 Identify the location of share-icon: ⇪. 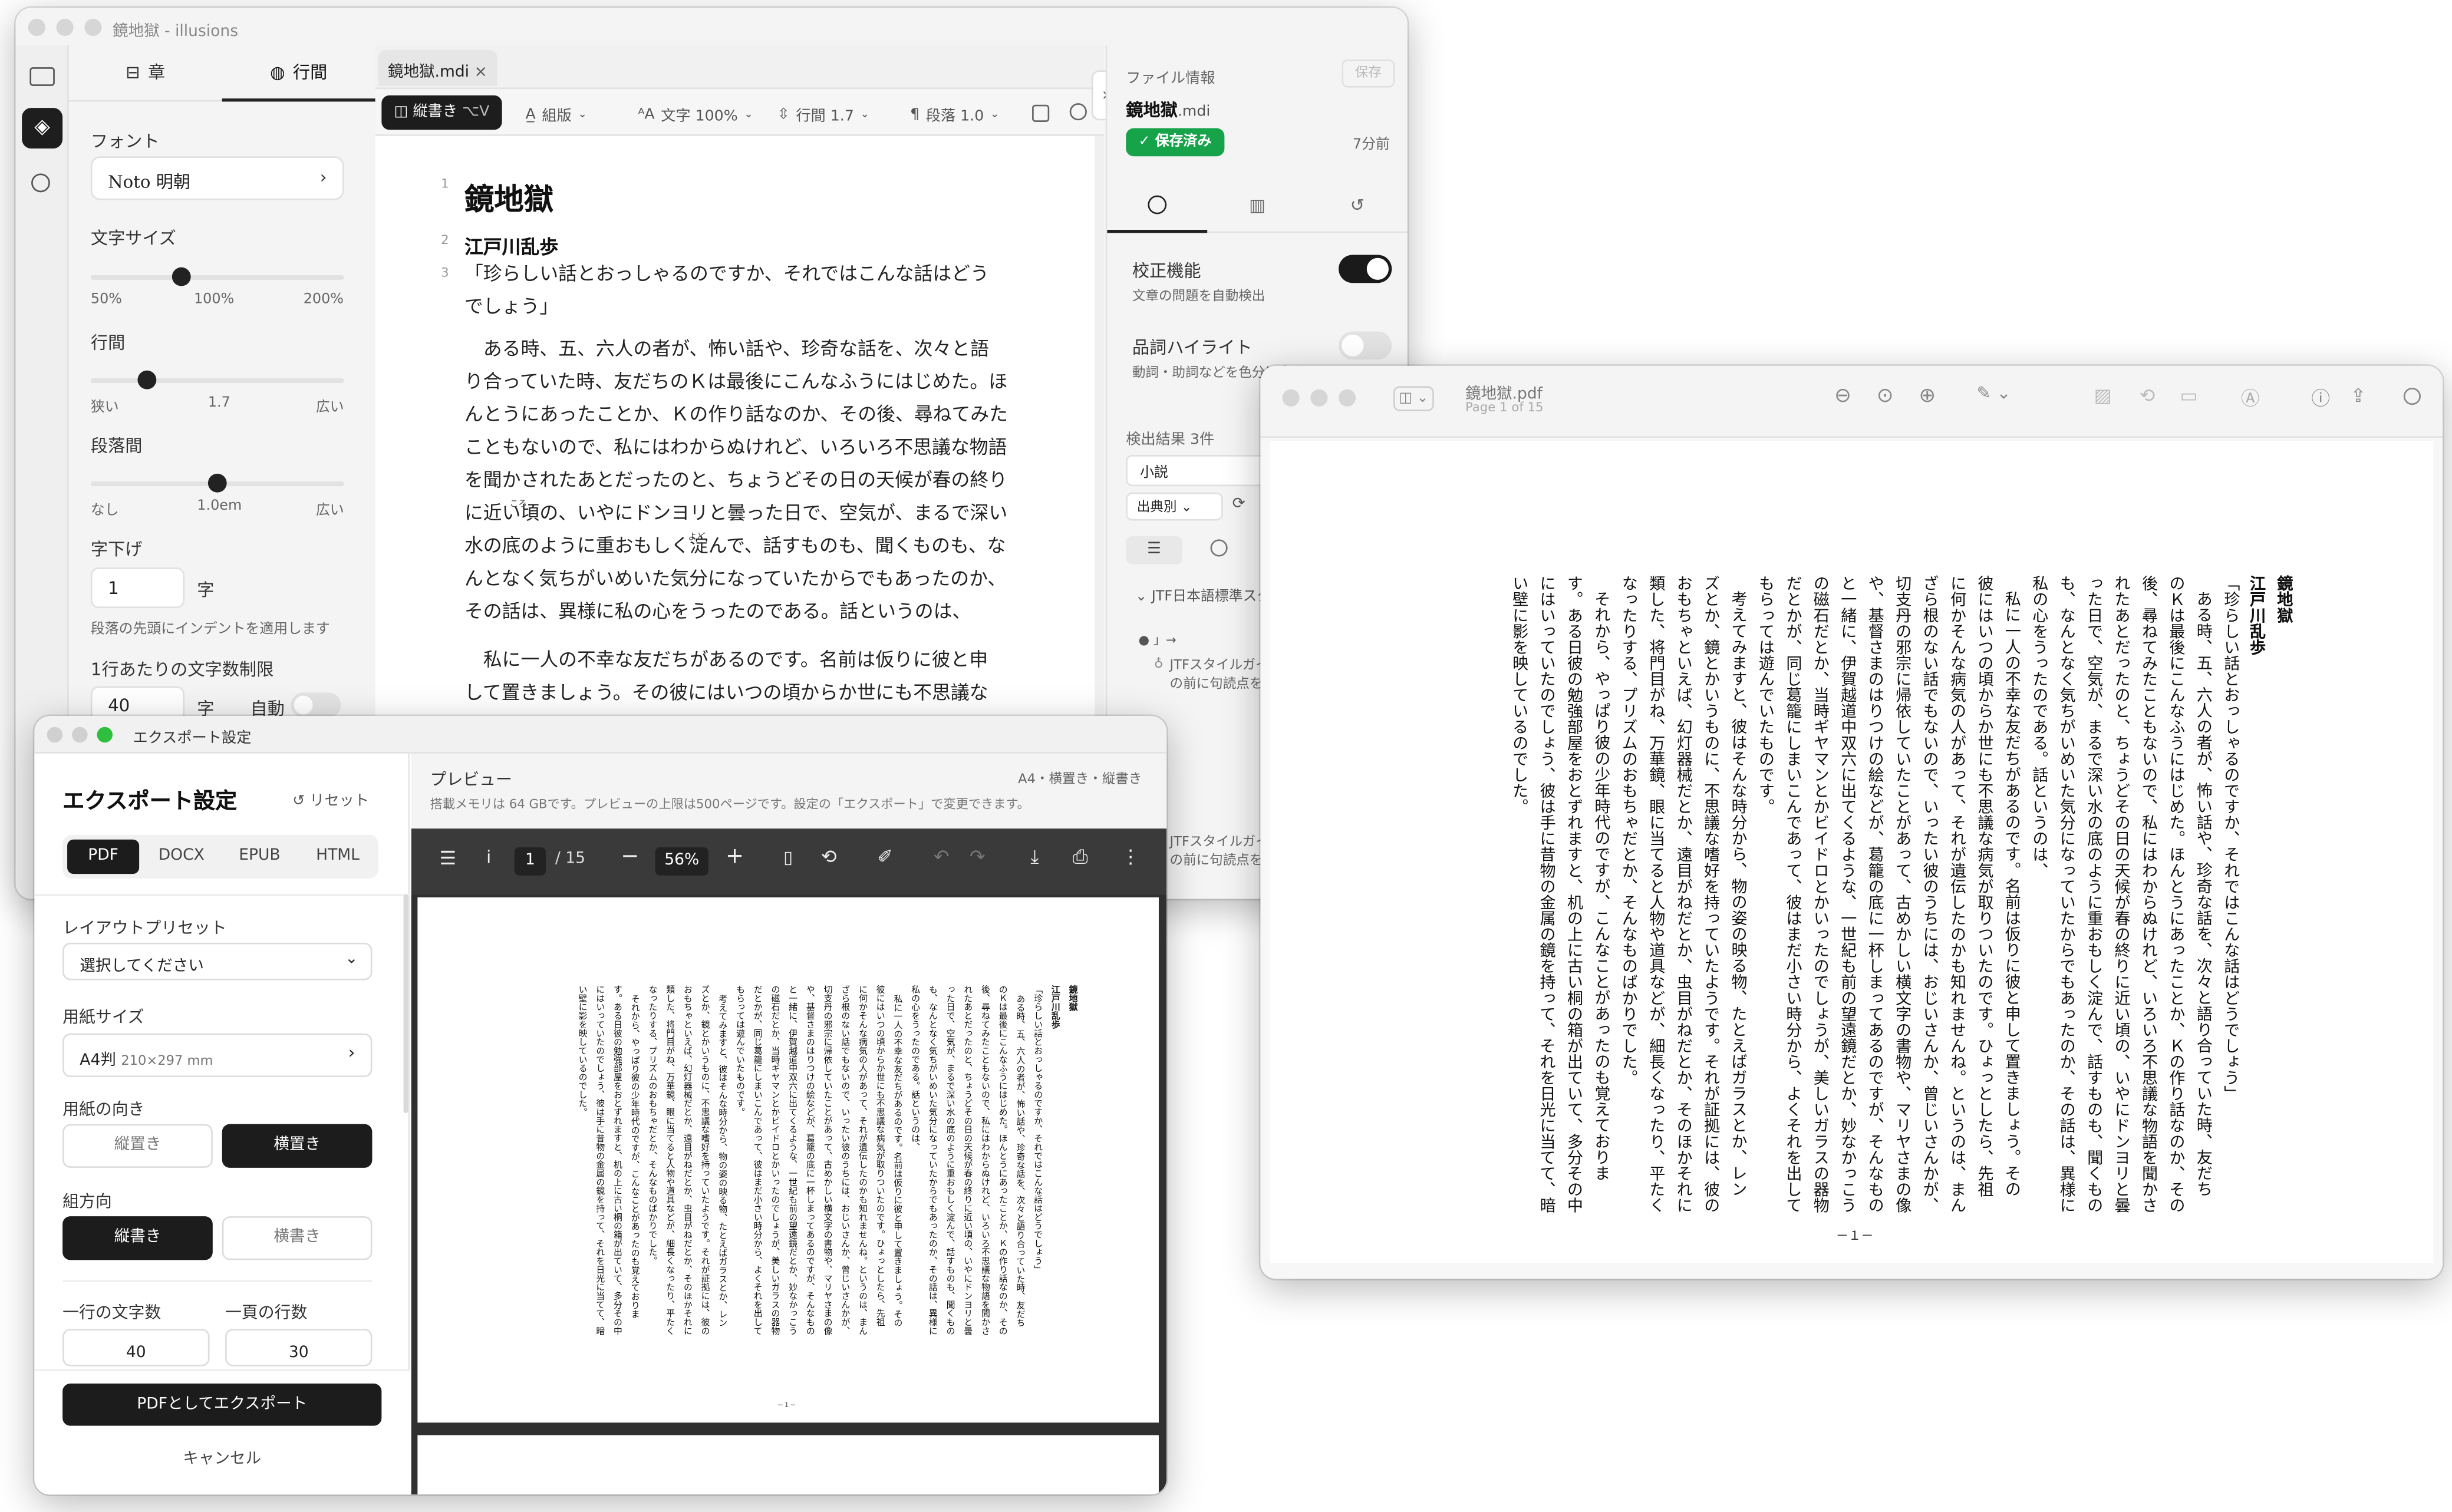
(2359, 396).